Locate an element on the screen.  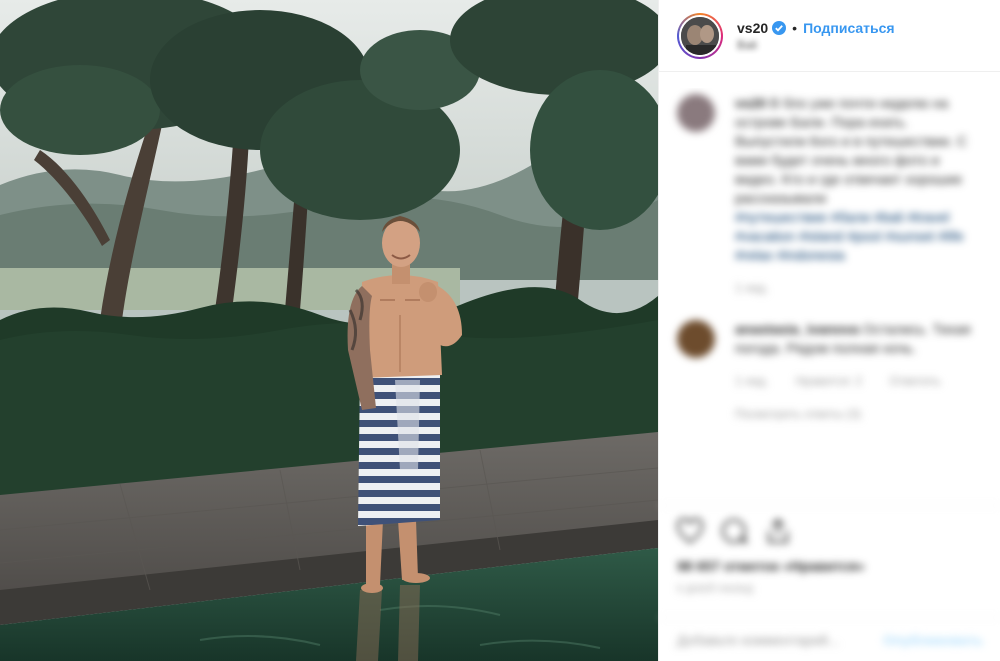
share-icon is located at coordinates (778, 531).